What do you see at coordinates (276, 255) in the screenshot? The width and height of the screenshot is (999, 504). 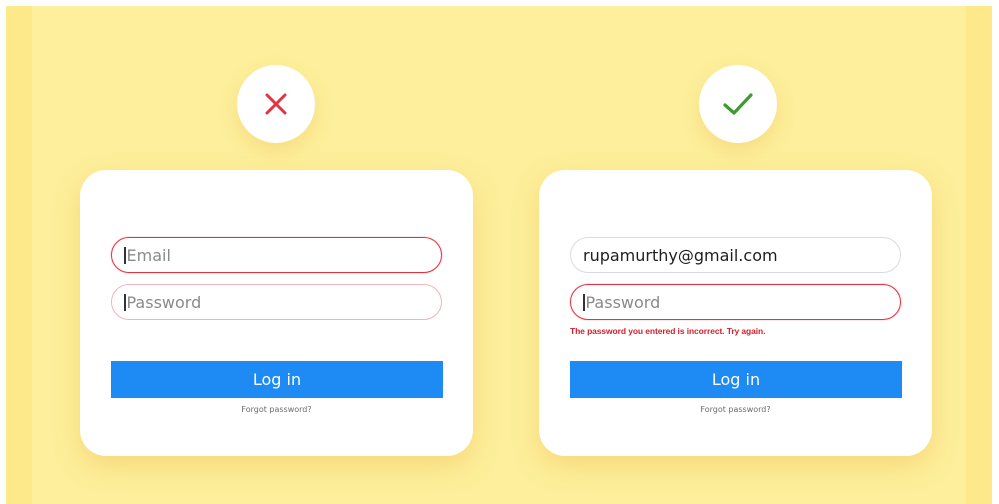 I see `email-field: Email` at bounding box center [276, 255].